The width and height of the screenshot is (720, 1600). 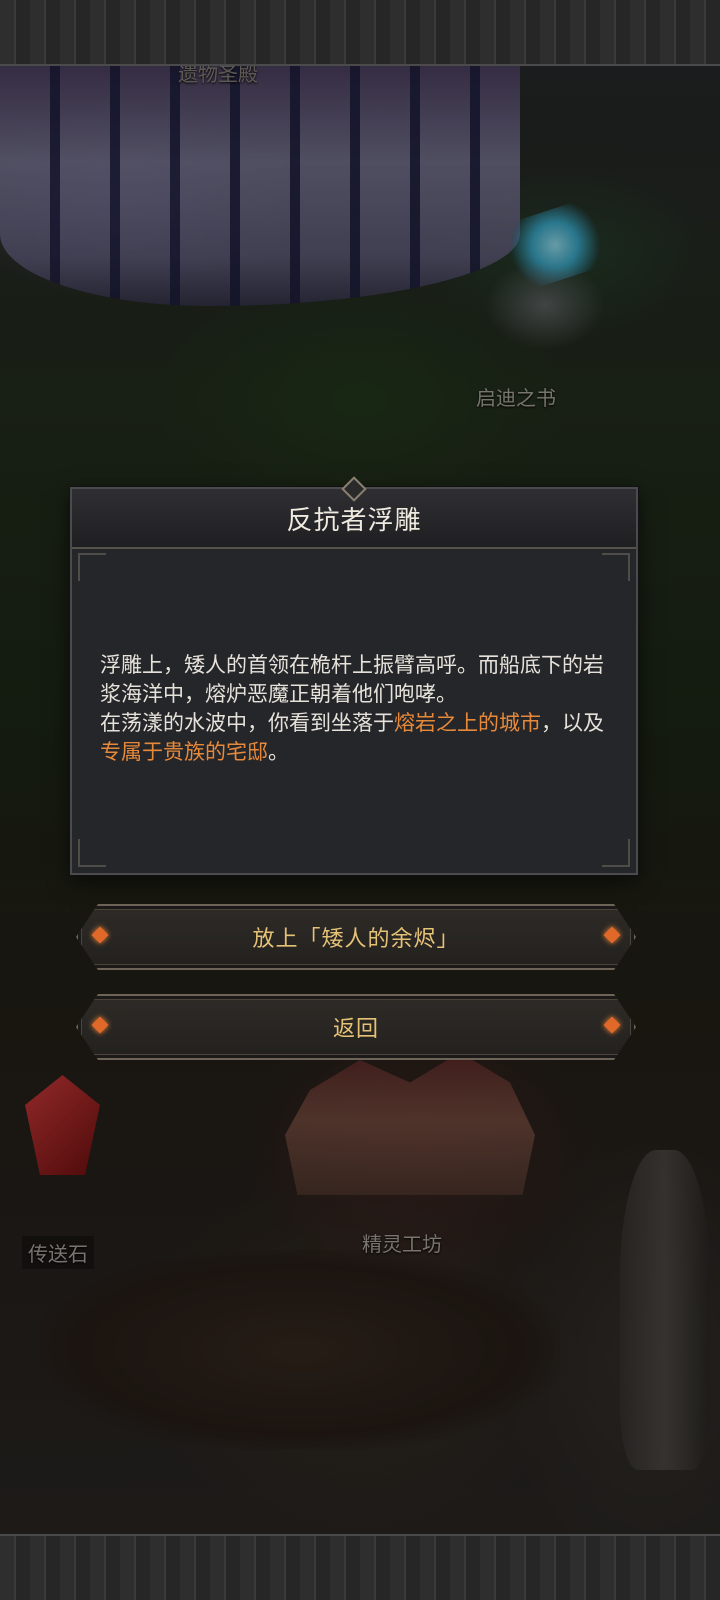 I want to click on place-ember-button: 放上「矮人的余烬」, so click(x=356, y=937).